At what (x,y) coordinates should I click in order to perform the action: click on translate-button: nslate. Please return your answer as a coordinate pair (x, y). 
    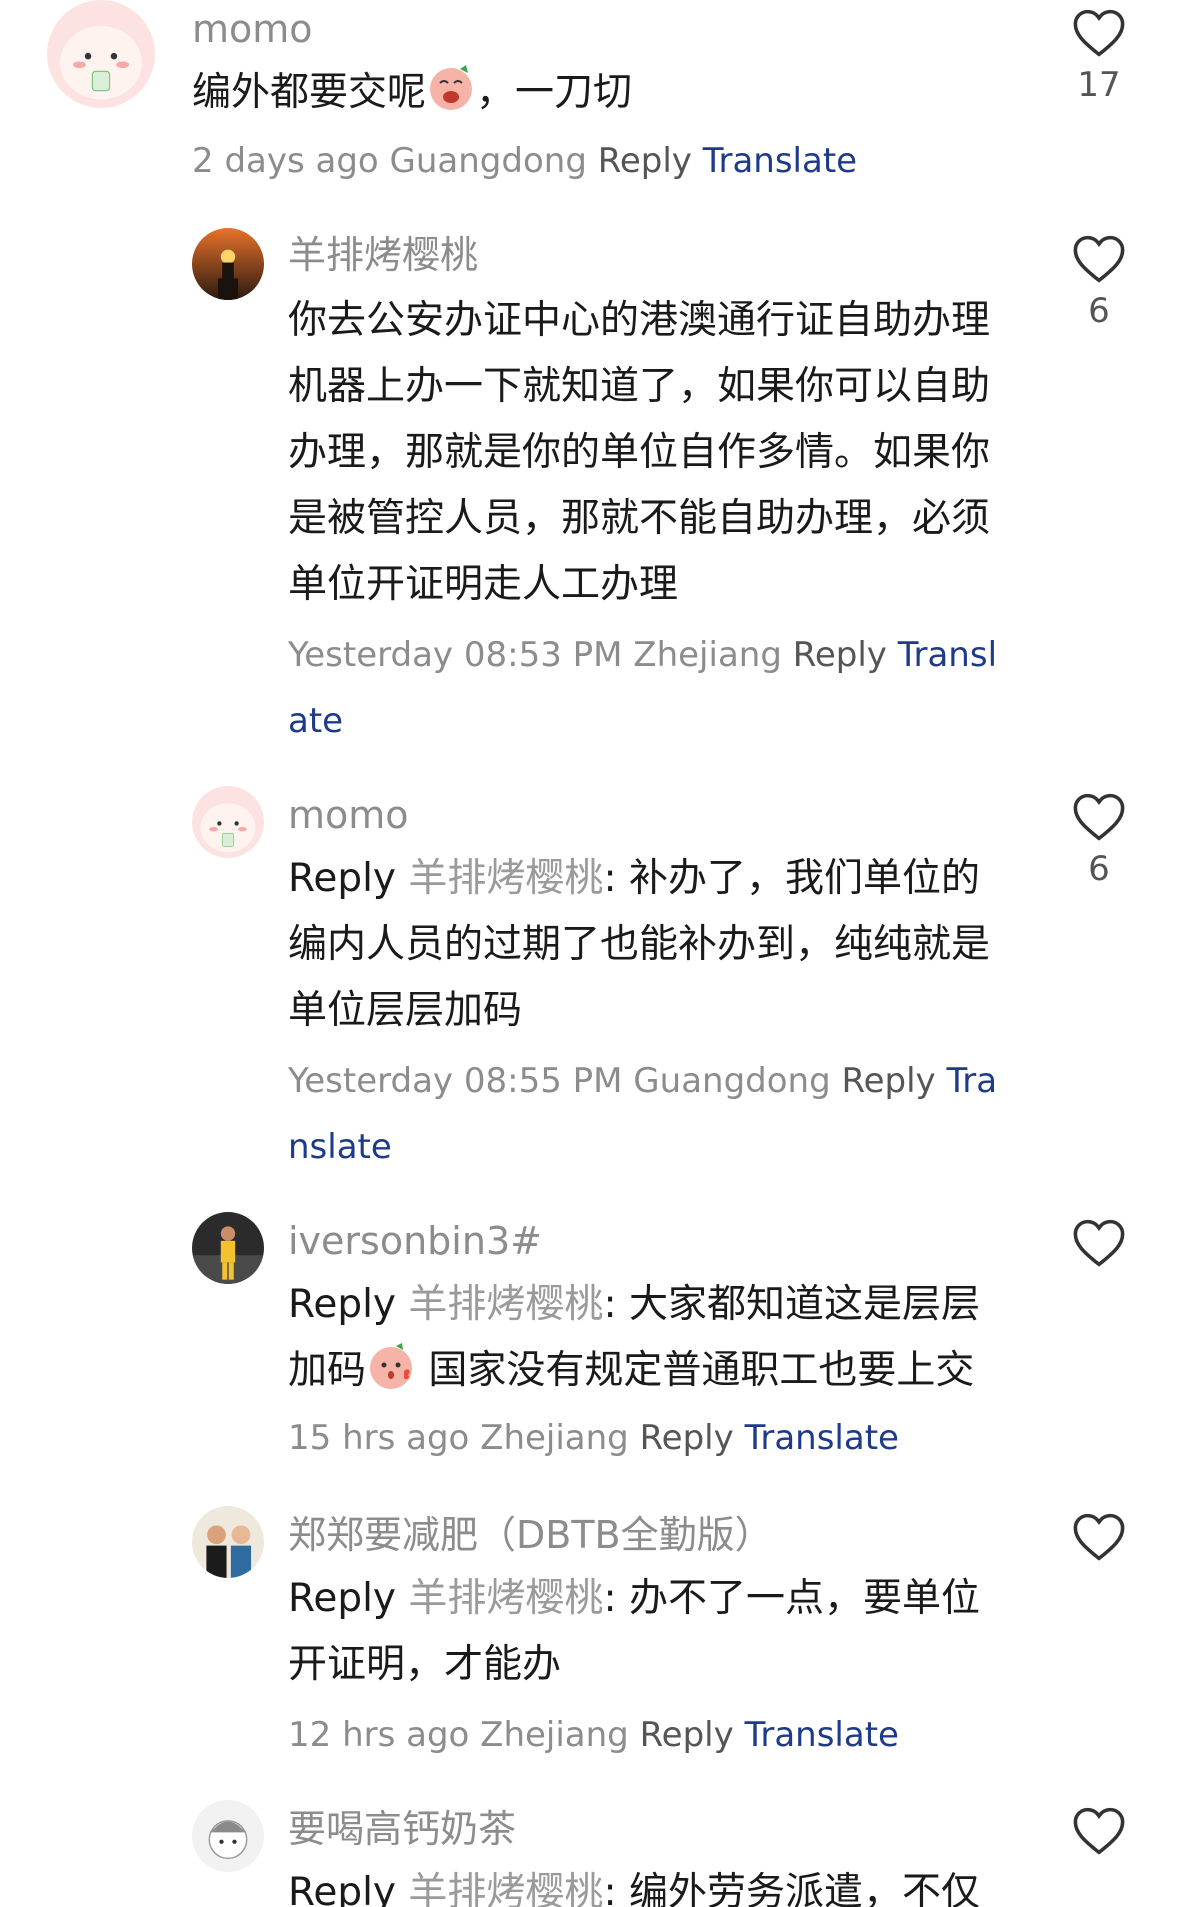
    Looking at the image, I should click on (340, 1147).